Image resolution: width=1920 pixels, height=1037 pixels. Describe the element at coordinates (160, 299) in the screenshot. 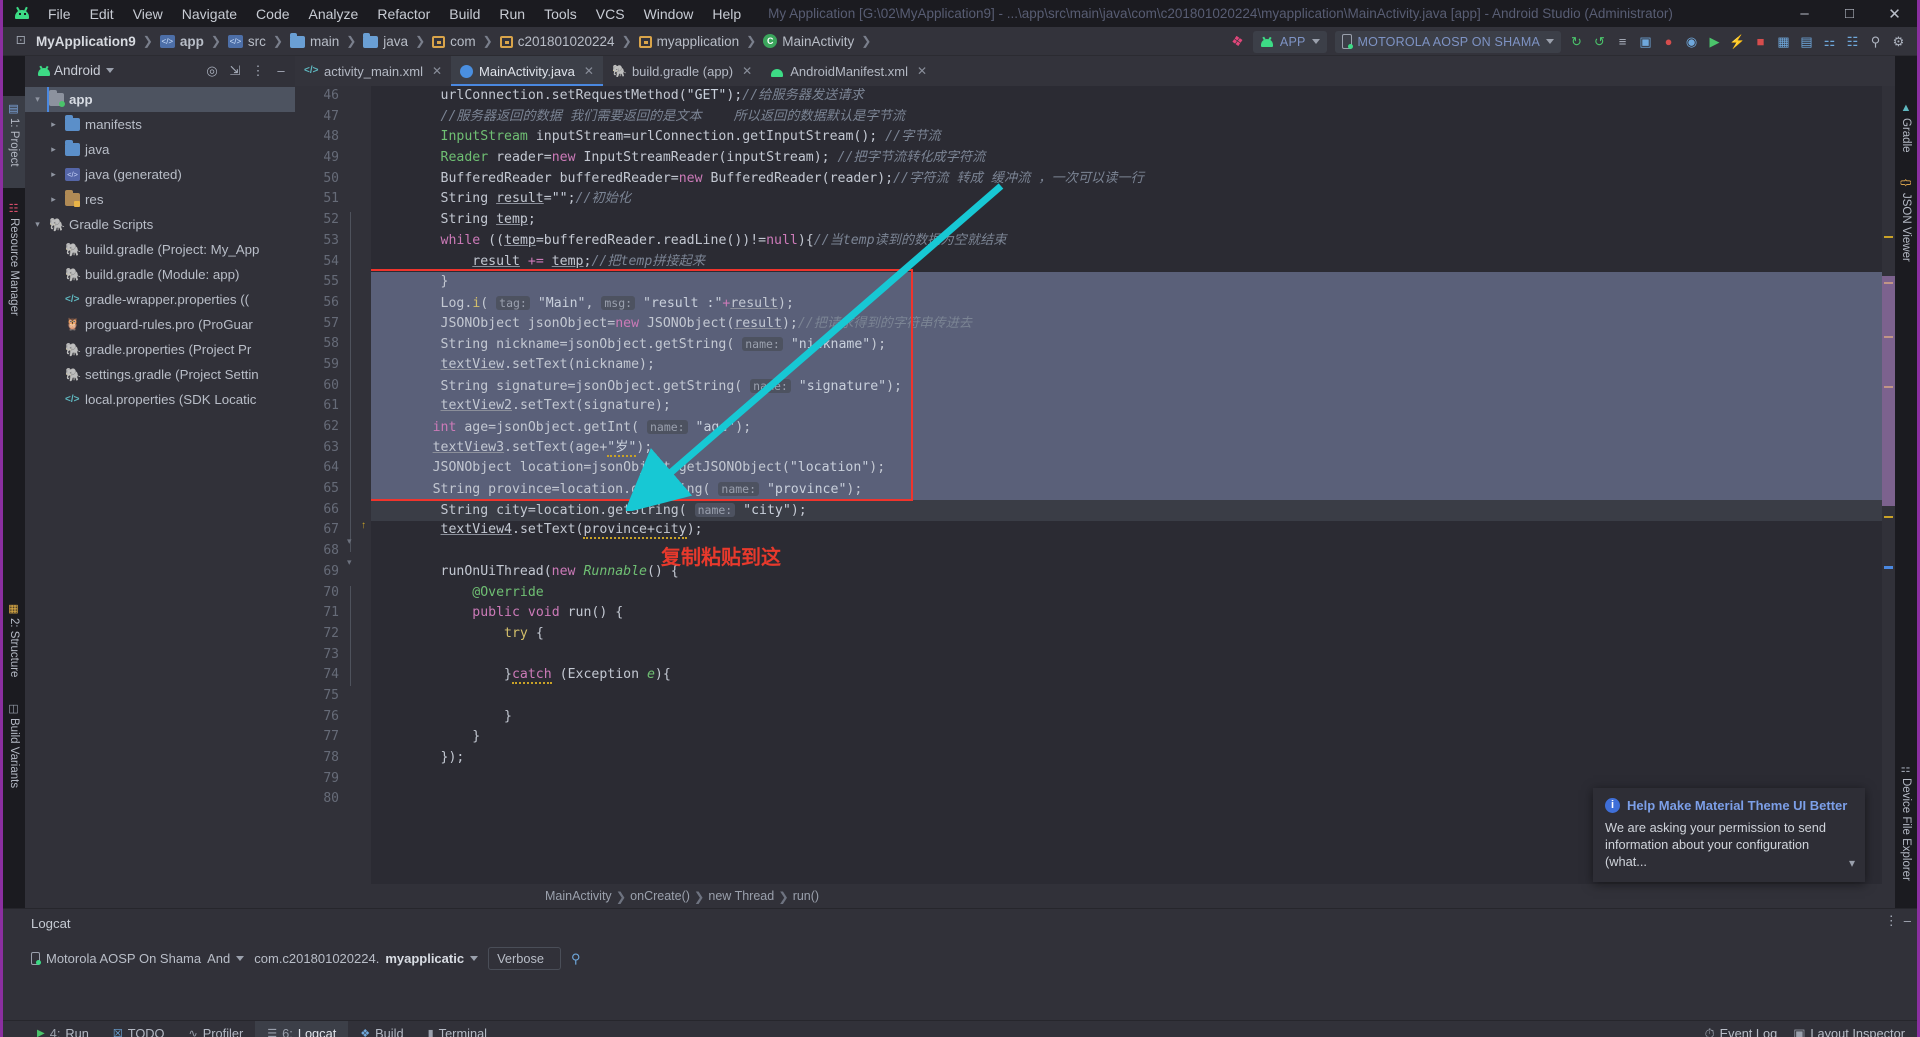

I see `tree-item-gradle-wrapper-properties: gradle-wrapper.properties ((` at that location.